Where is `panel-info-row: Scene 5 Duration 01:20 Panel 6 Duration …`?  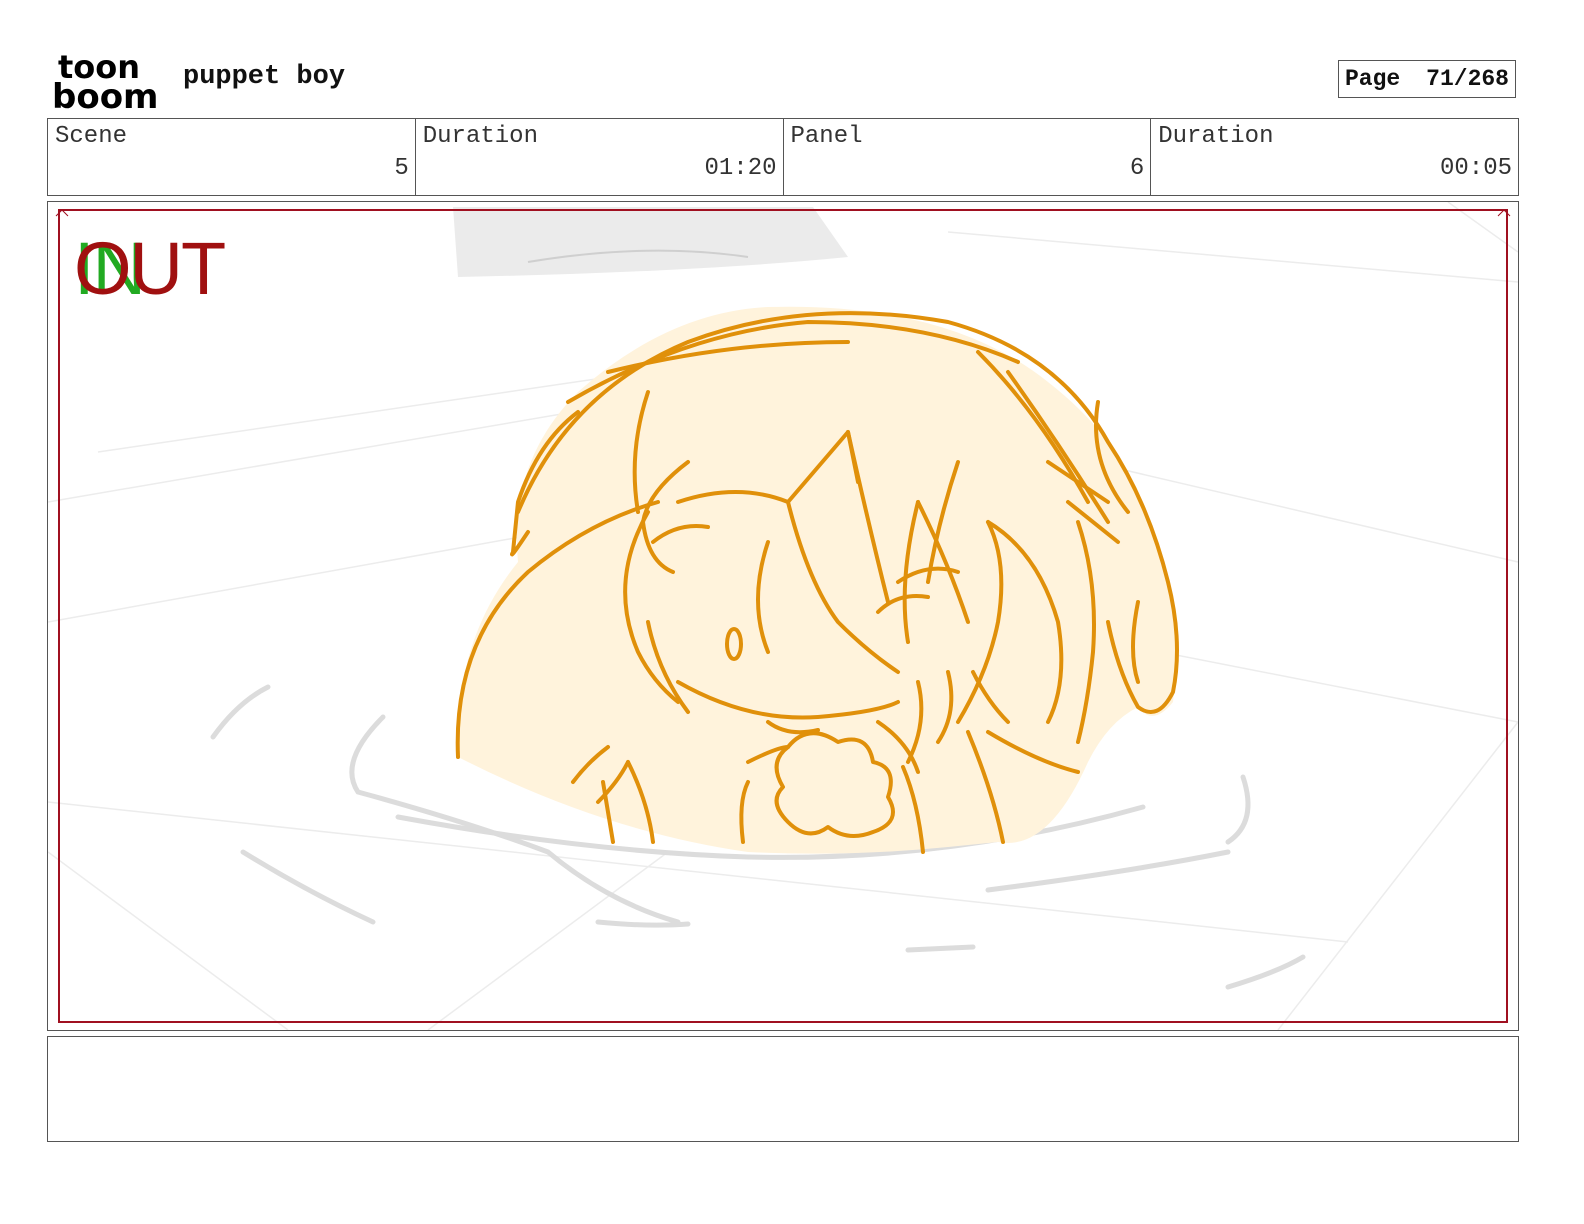 panel-info-row: Scene 5 Duration 01:20 Panel 6 Duration … is located at coordinates (783, 157).